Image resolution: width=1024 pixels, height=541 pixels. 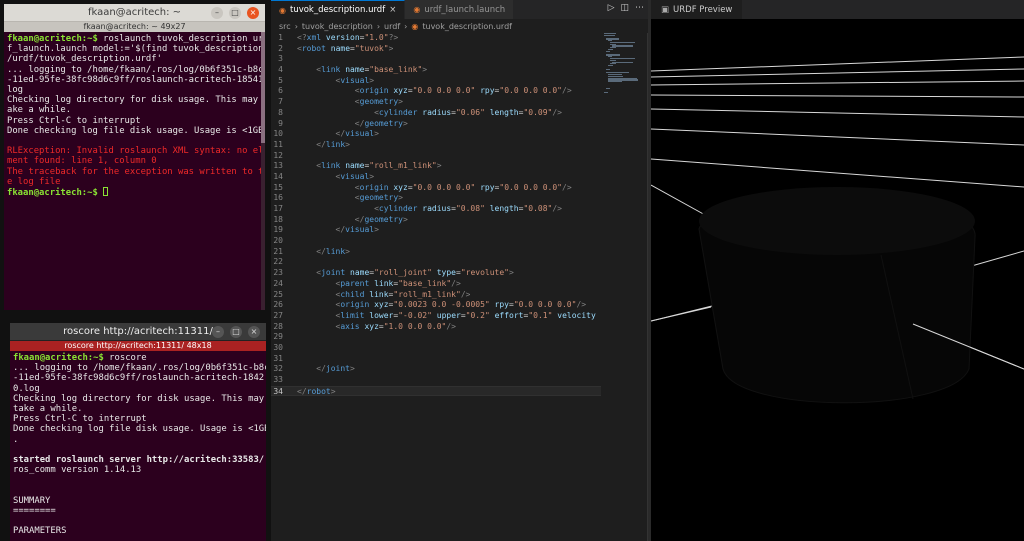 I want to click on code-line: 30, so click(x=436, y=348).